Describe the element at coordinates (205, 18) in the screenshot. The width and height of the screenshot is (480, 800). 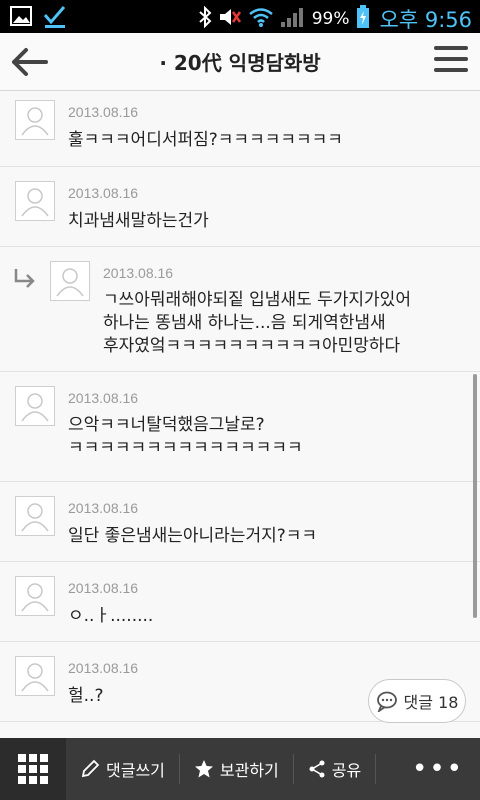
I see `bluetooth-icon` at that location.